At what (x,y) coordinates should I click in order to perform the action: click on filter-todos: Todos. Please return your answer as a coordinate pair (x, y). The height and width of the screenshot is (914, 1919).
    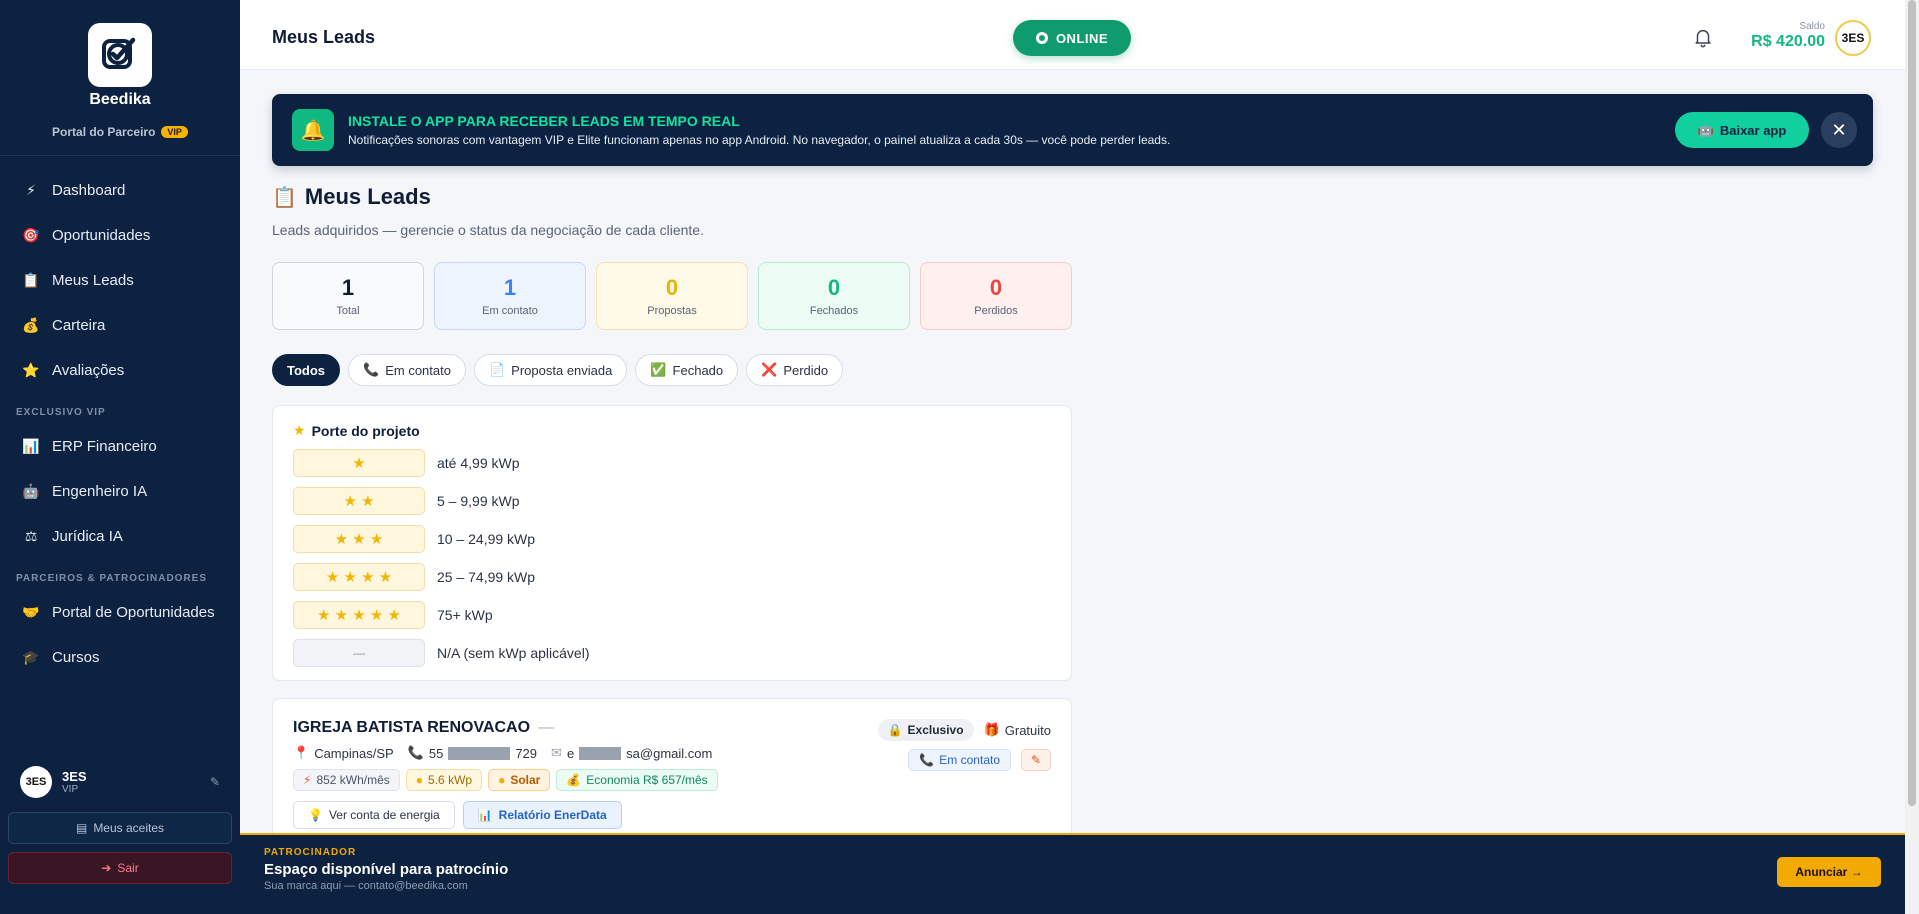
    Looking at the image, I should click on (306, 370).